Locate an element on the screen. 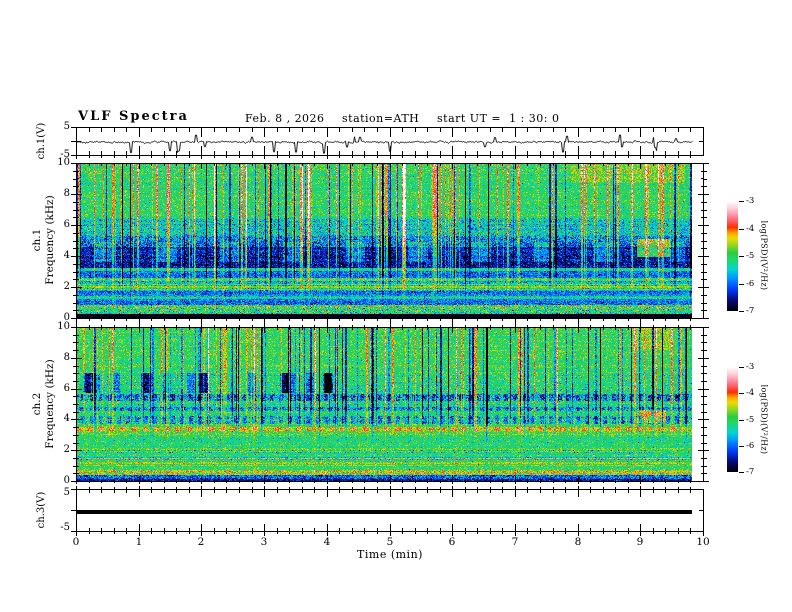 The width and height of the screenshot is (792, 612). colorbar-ch1-title: log(PSD)(V²/Hz) is located at coordinates (764, 255).